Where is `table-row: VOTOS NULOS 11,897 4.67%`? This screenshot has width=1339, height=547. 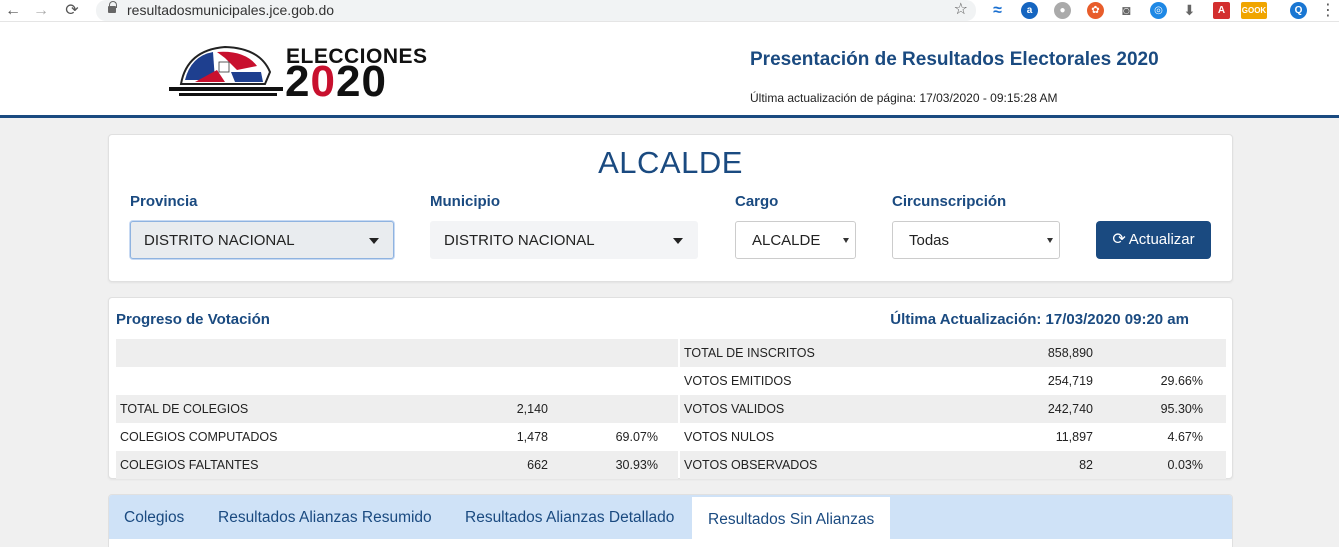
table-row: VOTOS NULOS 11,897 4.67% is located at coordinates (953, 437).